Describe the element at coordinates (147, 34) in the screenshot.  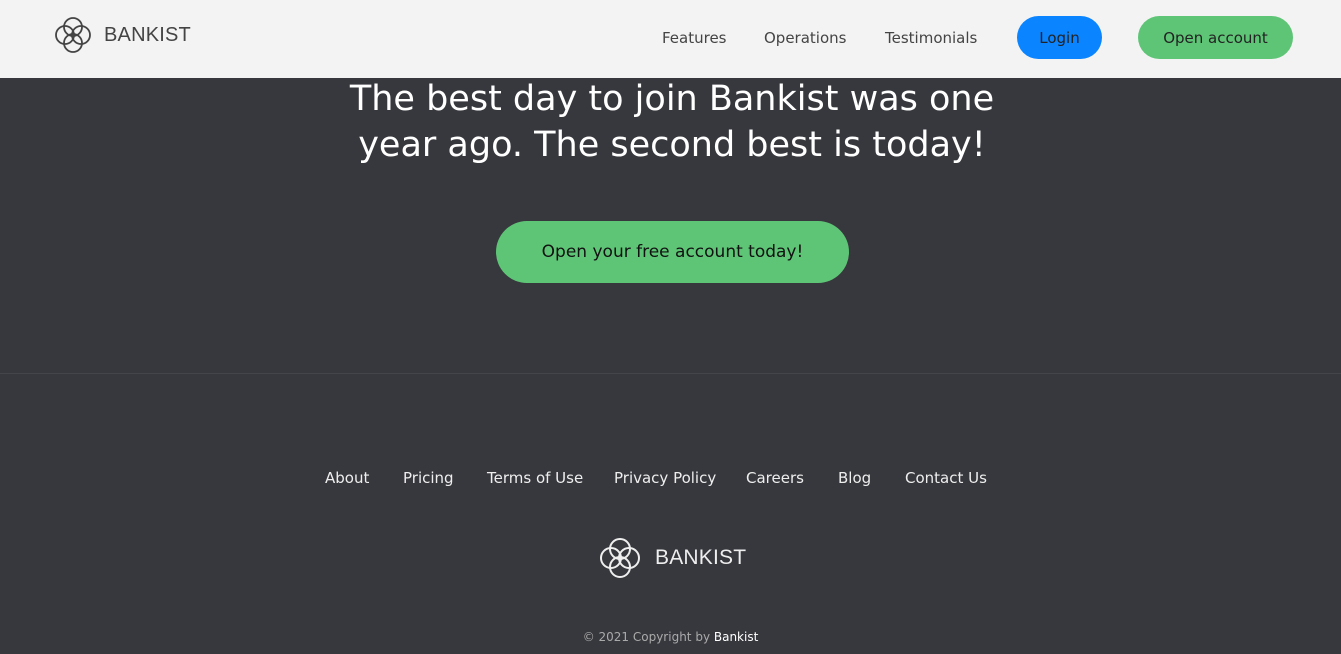
I see `nav-brand-name: BANKIST` at that location.